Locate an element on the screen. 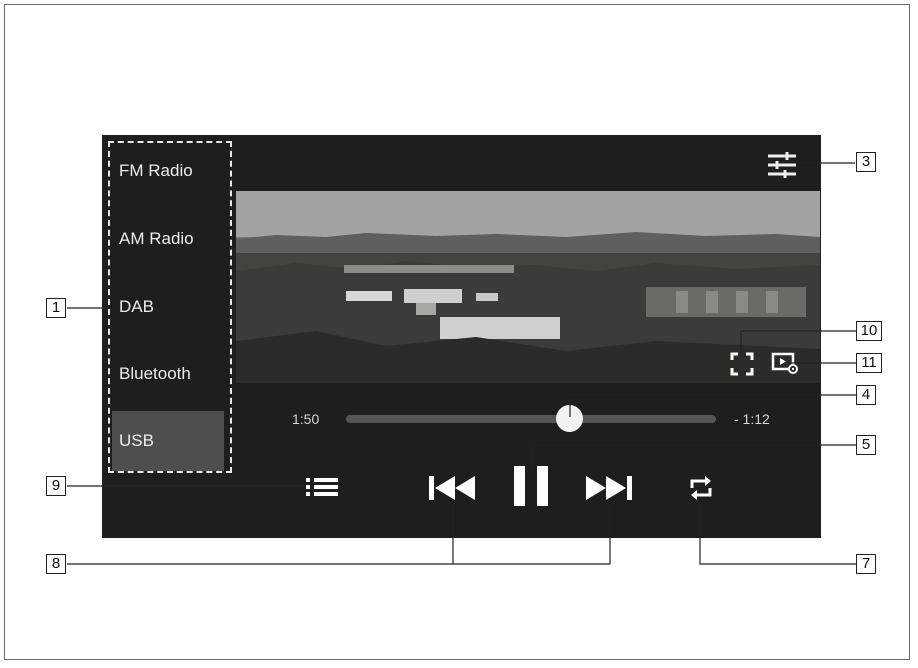 This screenshot has width=918, height=668. callout-5: 5 is located at coordinates (866, 445).